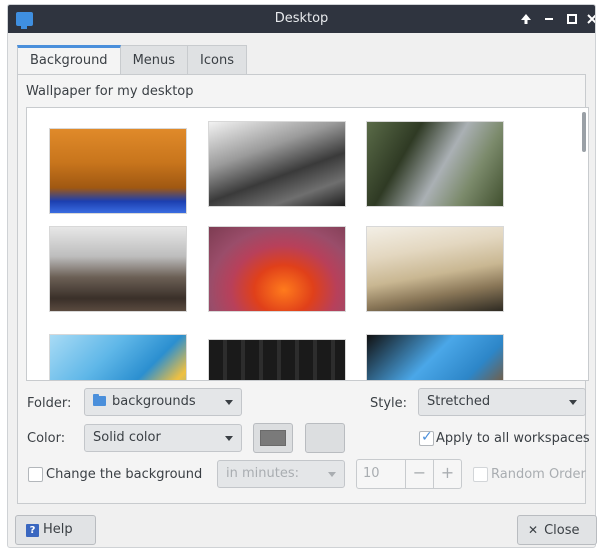  Describe the element at coordinates (99, 400) in the screenshot. I see `folder-icon` at that location.